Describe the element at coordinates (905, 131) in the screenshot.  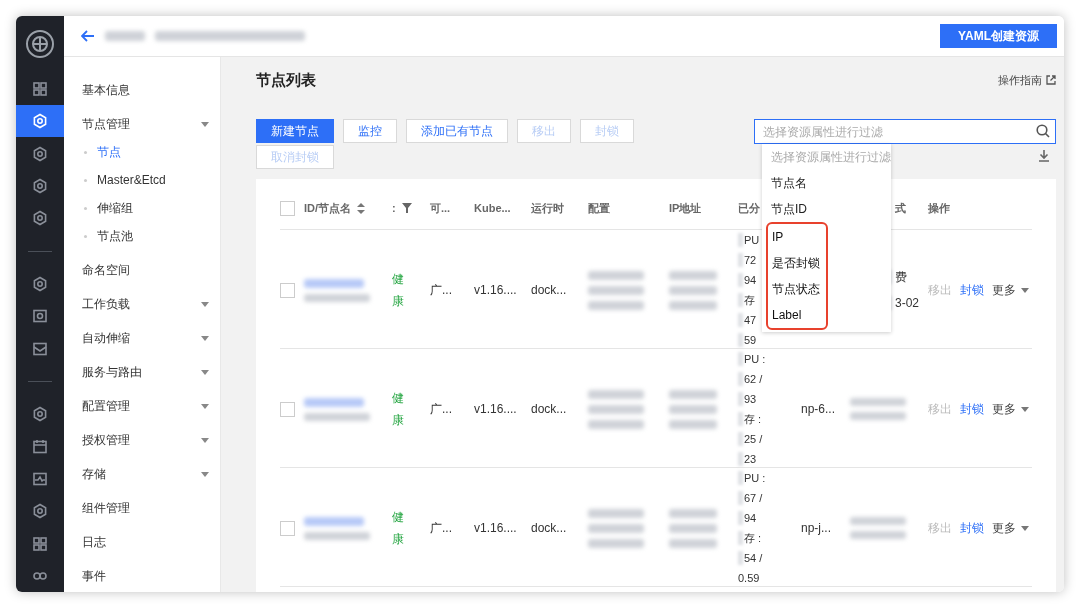
I see `search-field: 选择资源属性进行过滤` at that location.